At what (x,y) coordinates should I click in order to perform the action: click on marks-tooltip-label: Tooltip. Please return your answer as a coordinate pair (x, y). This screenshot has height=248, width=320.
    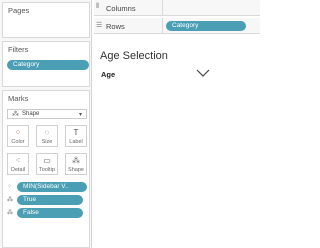
    Looking at the image, I should click on (47, 170).